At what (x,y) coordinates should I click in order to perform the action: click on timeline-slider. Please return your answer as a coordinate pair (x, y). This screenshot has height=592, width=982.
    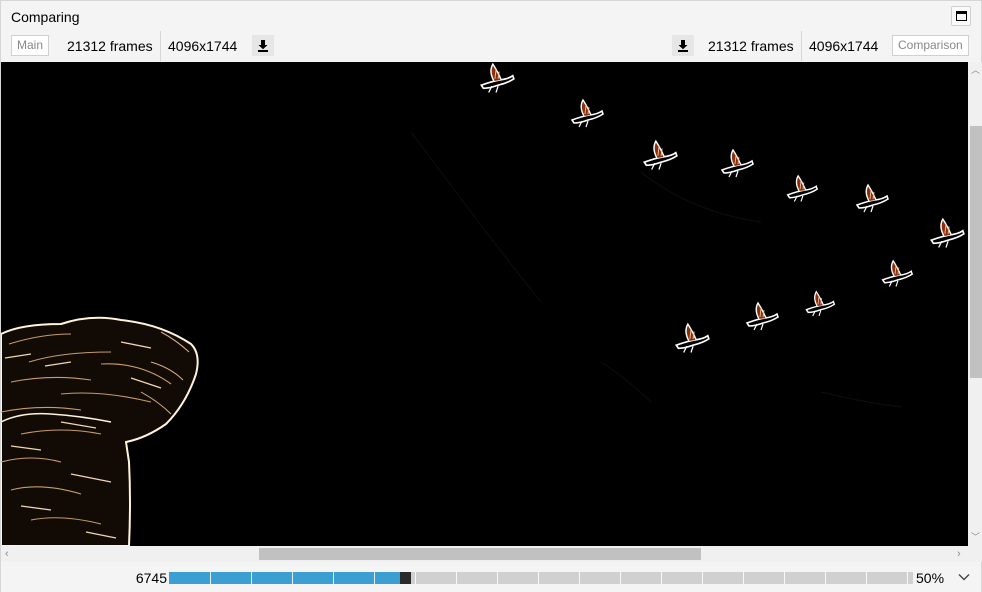
    Looking at the image, I should click on (541, 578).